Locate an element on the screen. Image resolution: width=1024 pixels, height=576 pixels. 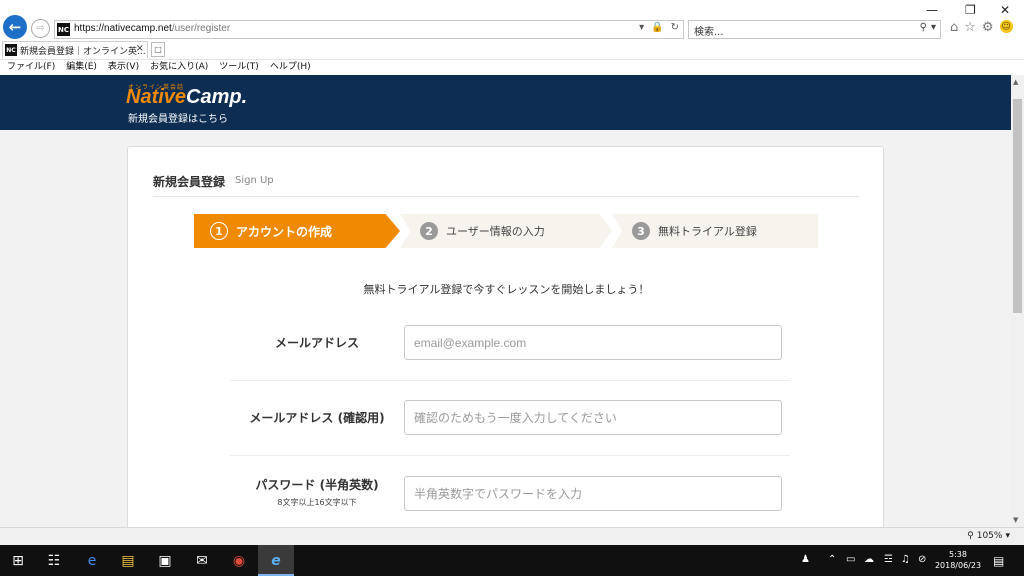
email-field is located at coordinates (593, 342).